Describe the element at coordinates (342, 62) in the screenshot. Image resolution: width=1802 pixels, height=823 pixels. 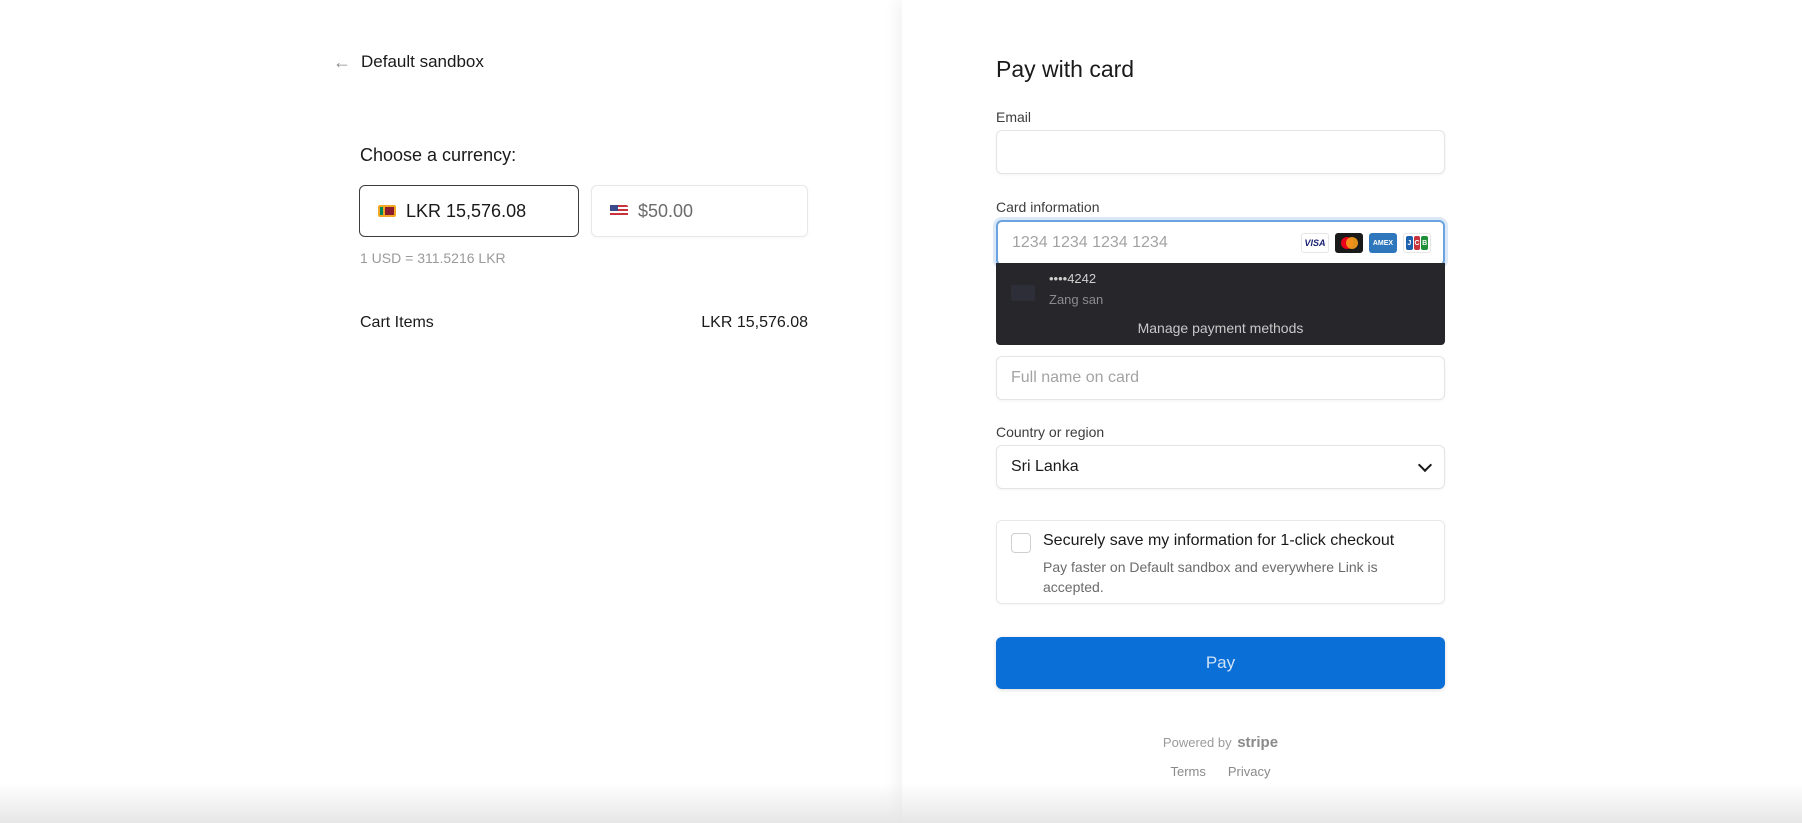
I see `arrow-left-icon: ←` at that location.